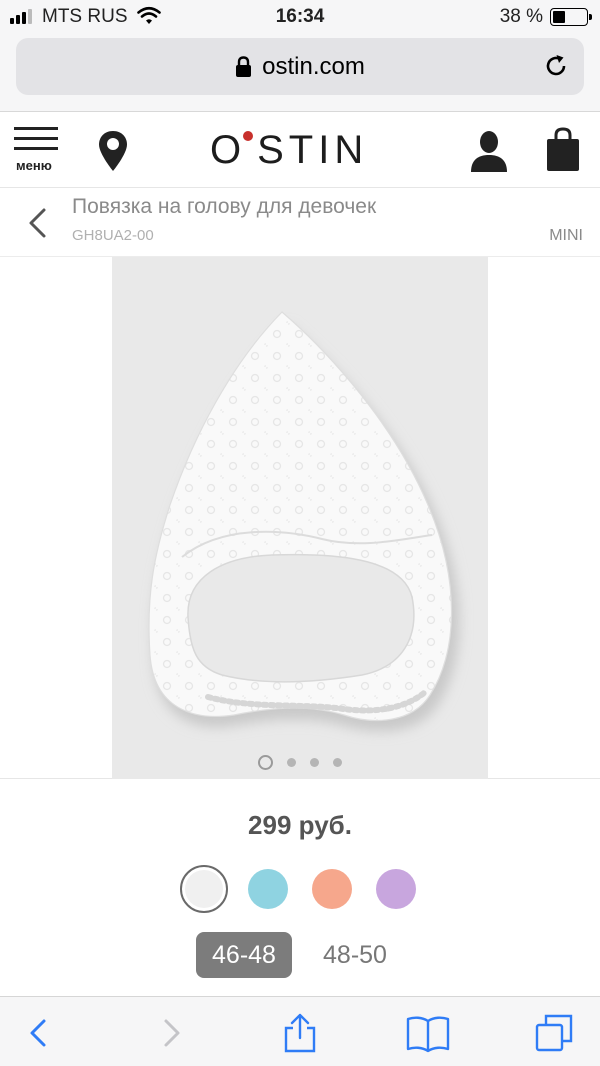  I want to click on back-chevron-icon, so click(37, 223).